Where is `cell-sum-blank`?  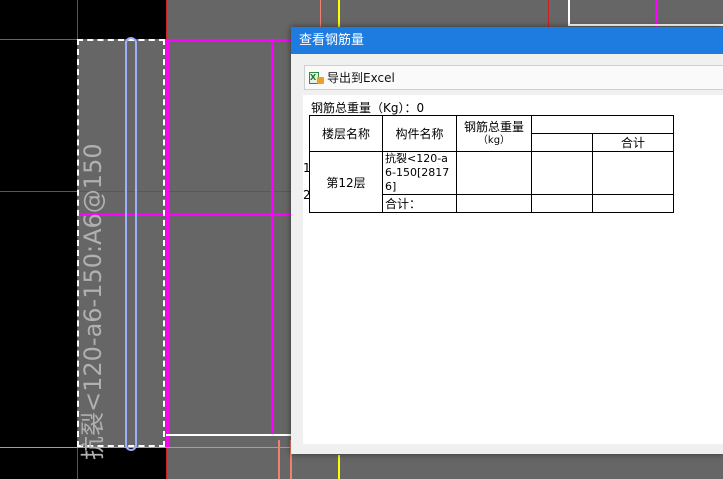 cell-sum-blank is located at coordinates (562, 203).